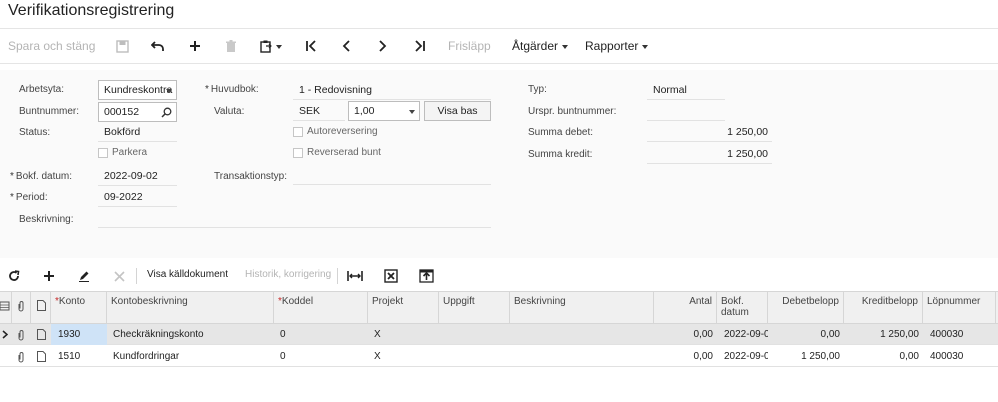  What do you see at coordinates (79, 356) in the screenshot?
I see `cell-account: 1510` at bounding box center [79, 356].